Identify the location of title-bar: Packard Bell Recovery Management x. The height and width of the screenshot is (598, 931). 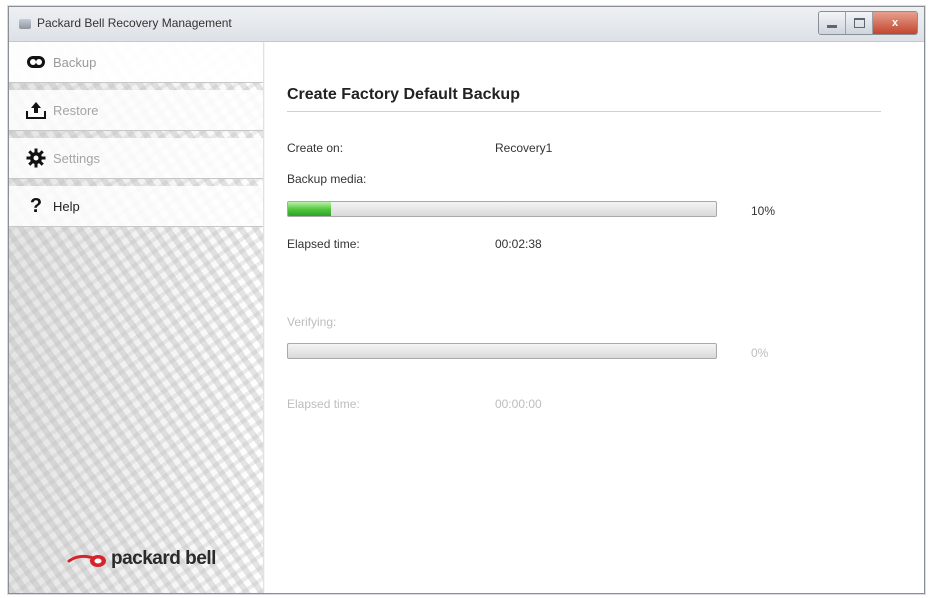
(466, 24).